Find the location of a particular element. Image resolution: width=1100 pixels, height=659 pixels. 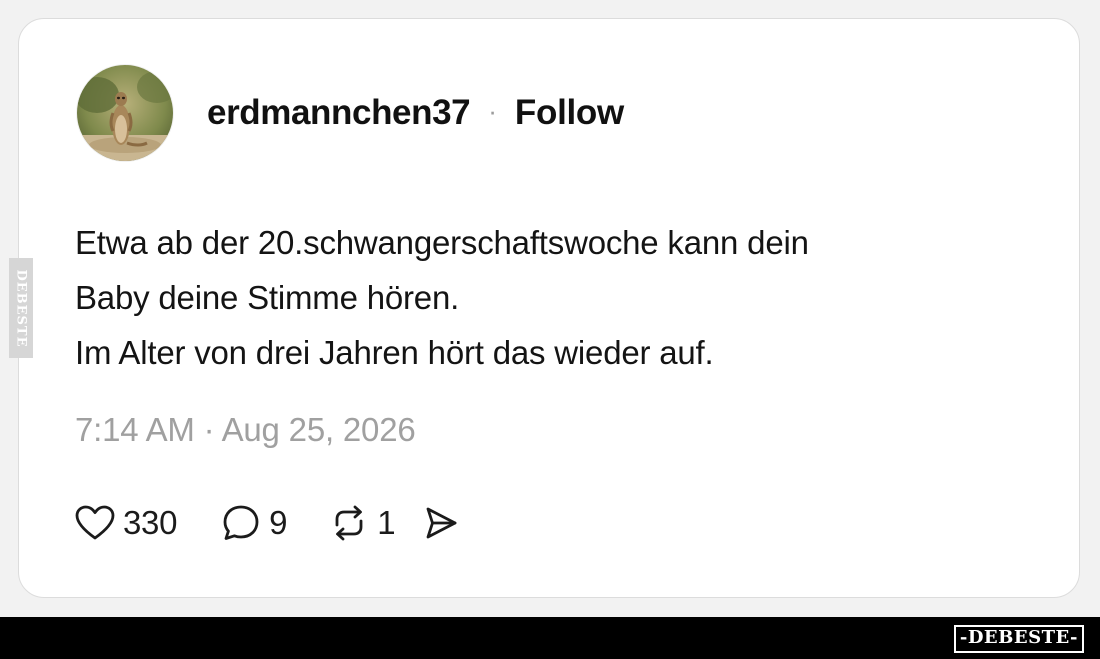

repost-arrows-icon is located at coordinates (349, 523).